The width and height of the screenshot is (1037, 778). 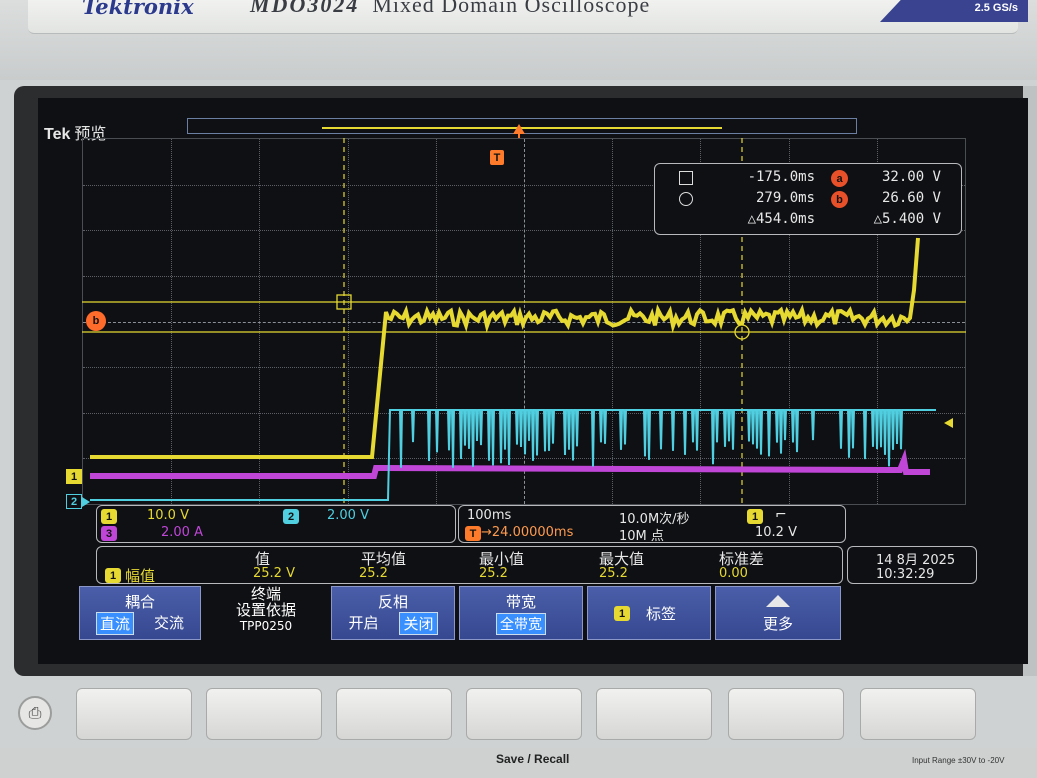 I want to click on termination-softkey: 终端 设置依据 TPP0250, so click(x=266, y=613).